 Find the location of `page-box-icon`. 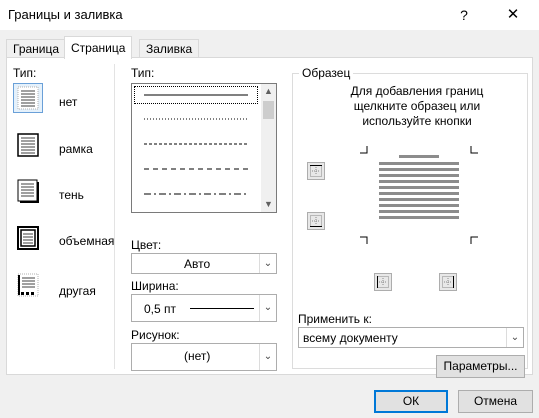

page-box-icon is located at coordinates (28, 145).